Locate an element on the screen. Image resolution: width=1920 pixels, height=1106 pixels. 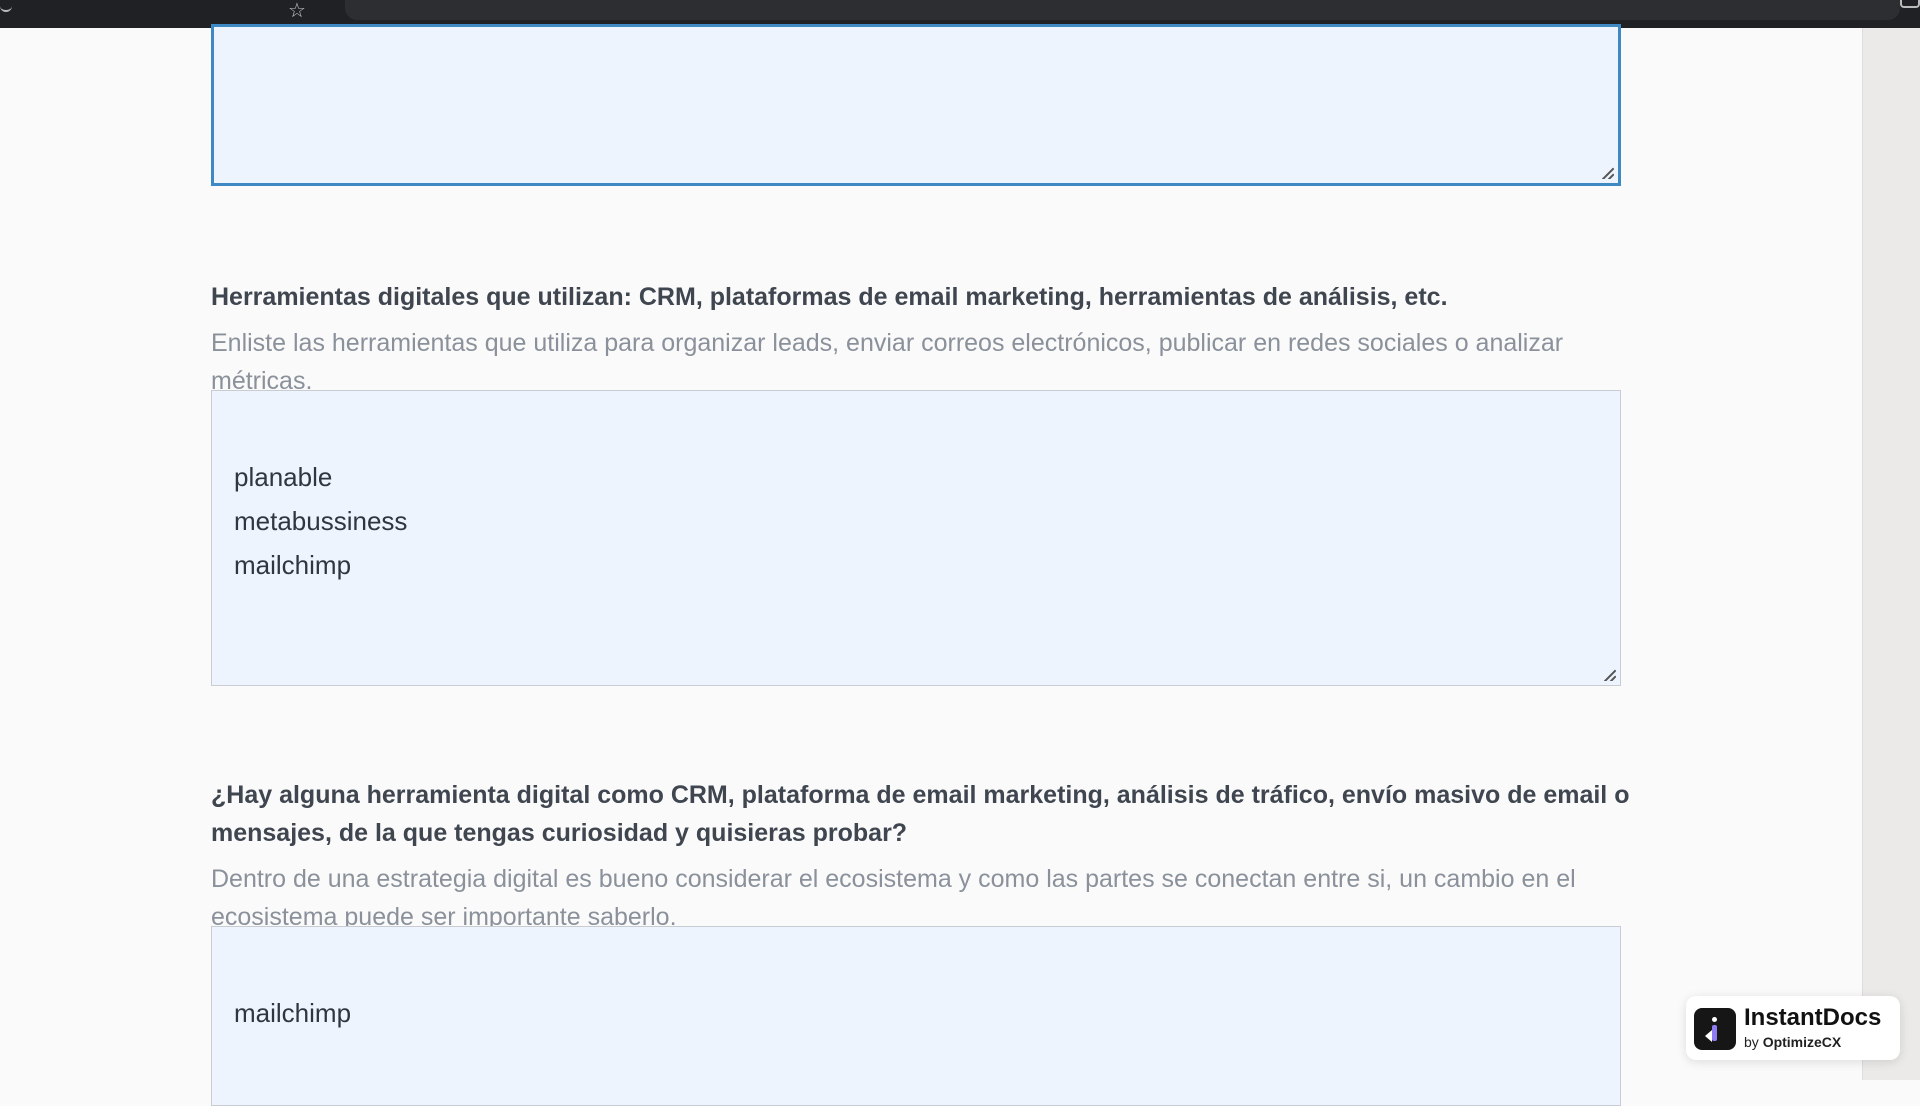
bookmark-star-icon: ☆ is located at coordinates (300, 11).